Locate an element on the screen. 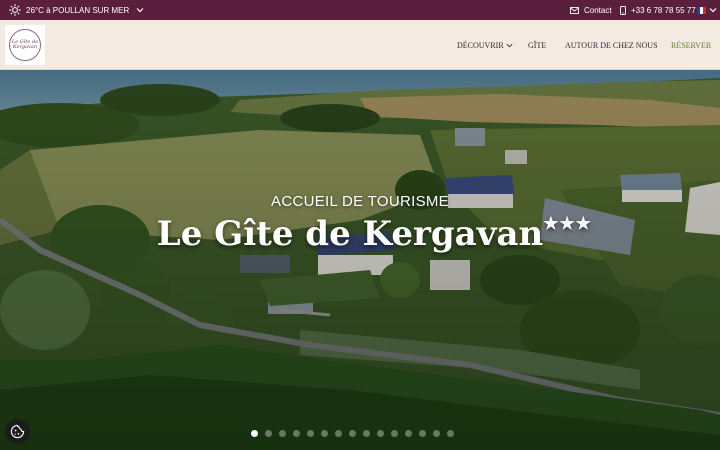 The height and width of the screenshot is (450, 720). nav-gite: GÎTE is located at coordinates (537, 45).